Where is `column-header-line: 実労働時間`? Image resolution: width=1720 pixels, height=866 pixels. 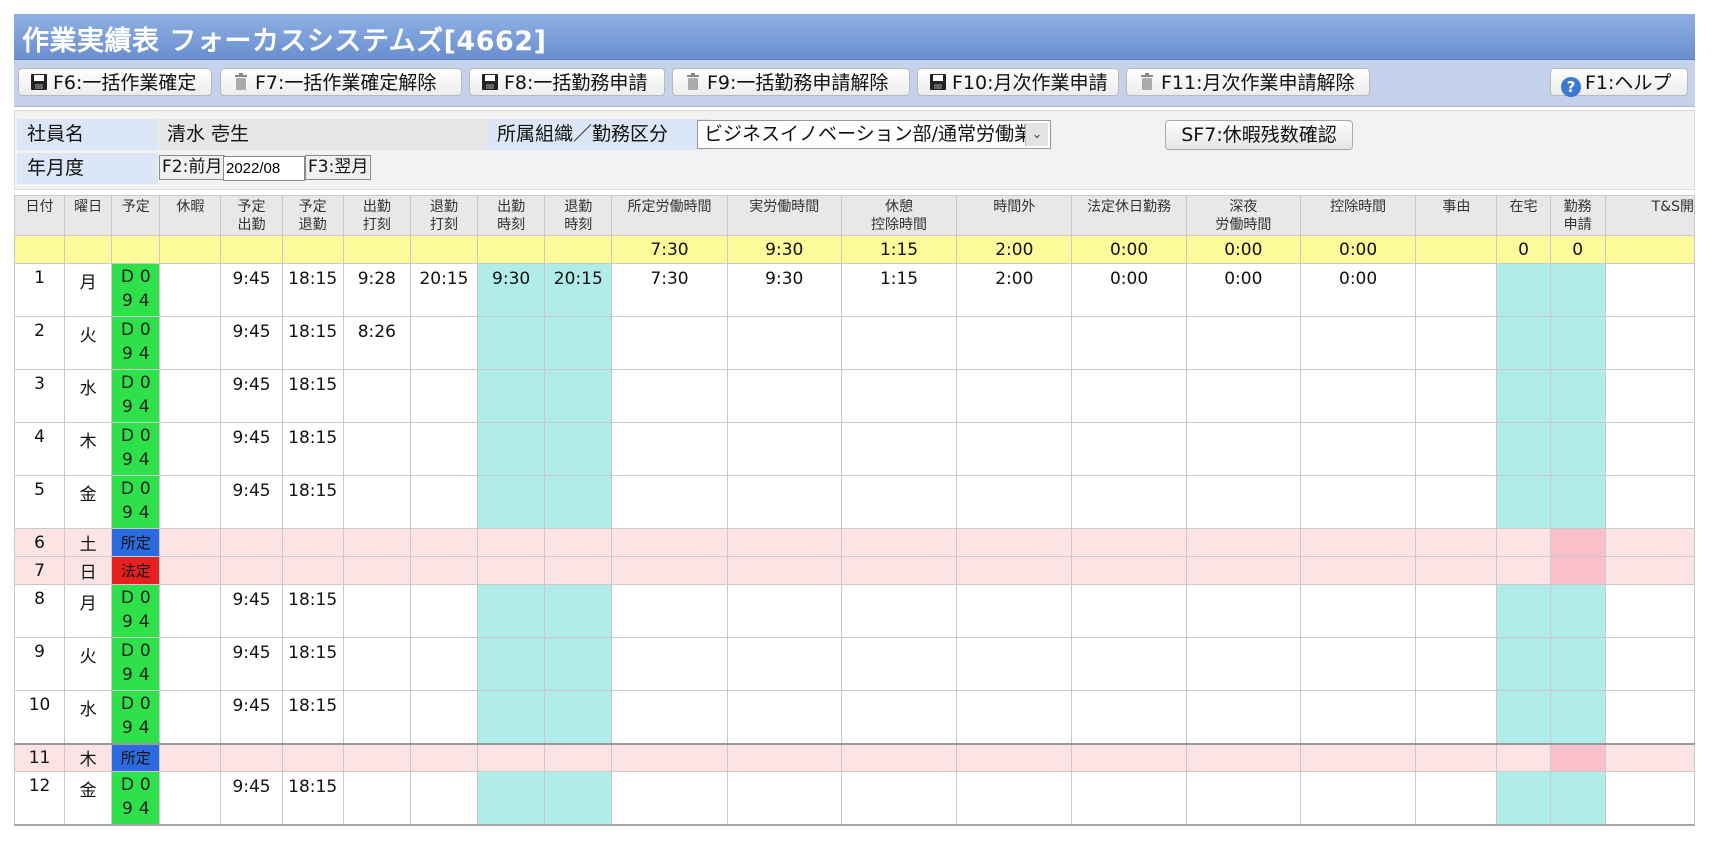 column-header-line: 実労働時間 is located at coordinates (784, 207).